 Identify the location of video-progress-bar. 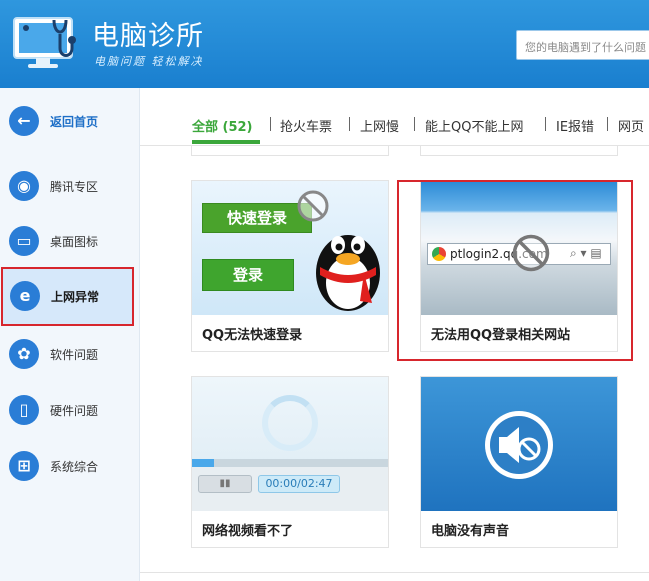
(290, 463).